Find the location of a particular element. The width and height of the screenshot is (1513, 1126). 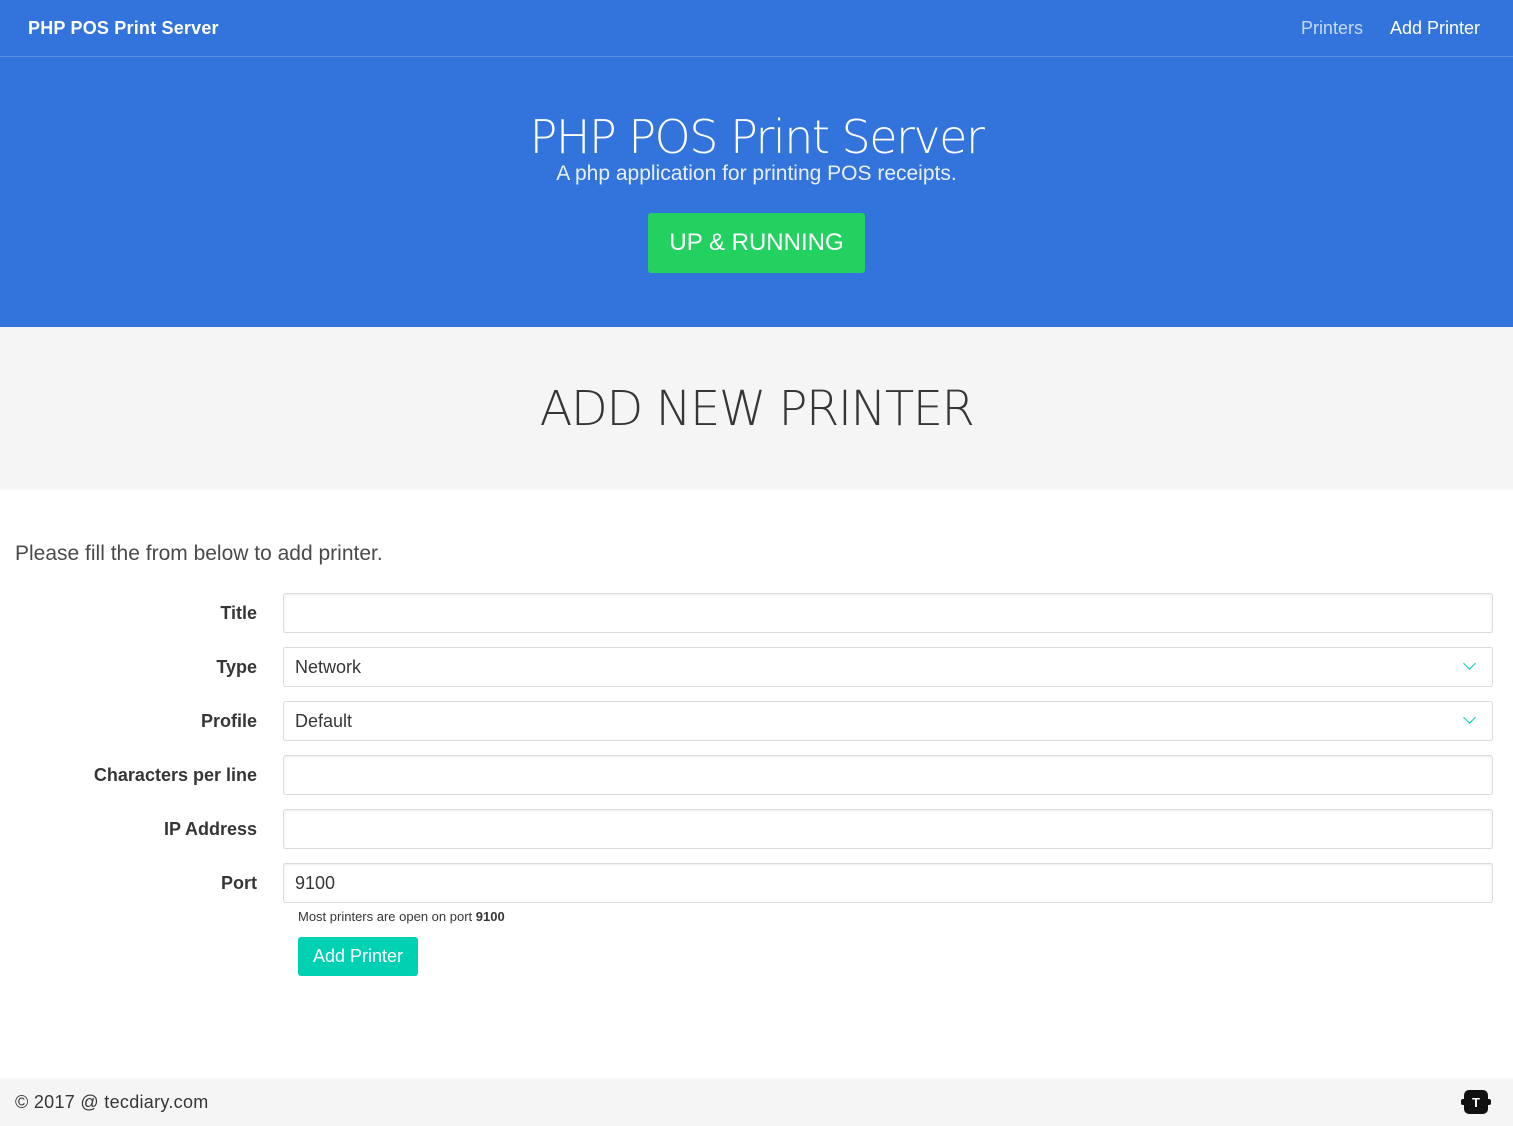

port-help-prefix: Most printers are open on port is located at coordinates (387, 916).